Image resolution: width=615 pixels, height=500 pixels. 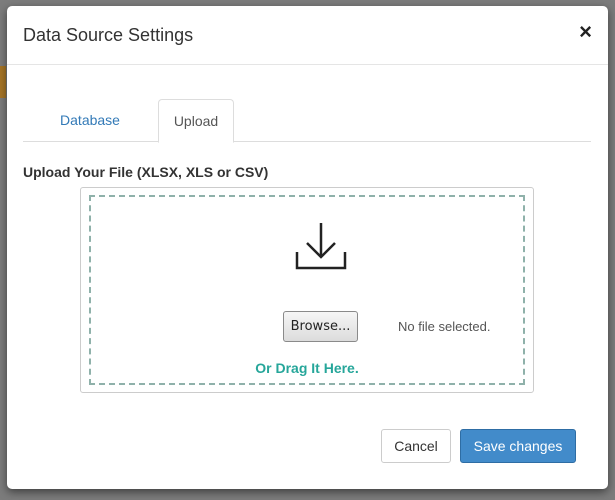 I want to click on modal-title: Data Source Settings, so click(x=108, y=35).